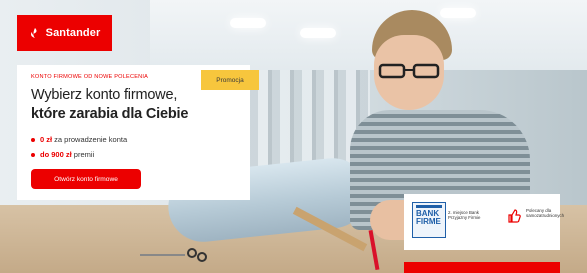  What do you see at coordinates (73, 33) in the screenshot?
I see `brand-name: Santander` at bounding box center [73, 33].